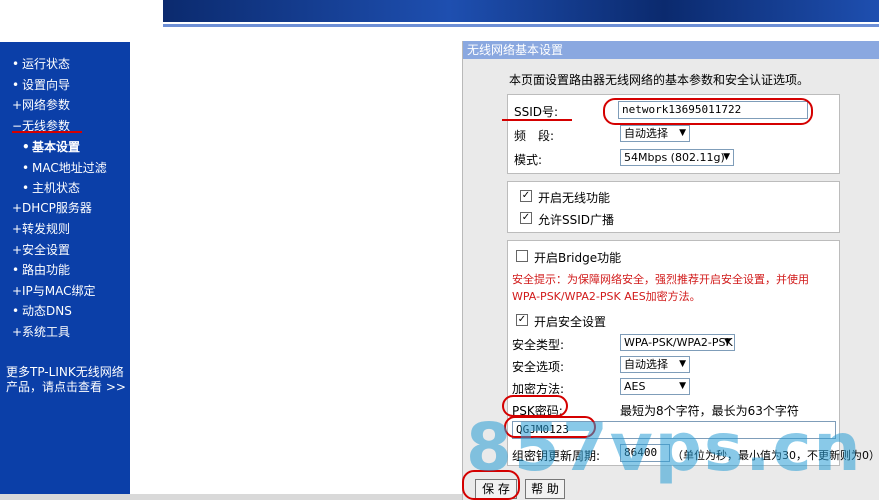 The image size is (879, 500). I want to click on sidebar-item-label: 设置向导, so click(46, 85).